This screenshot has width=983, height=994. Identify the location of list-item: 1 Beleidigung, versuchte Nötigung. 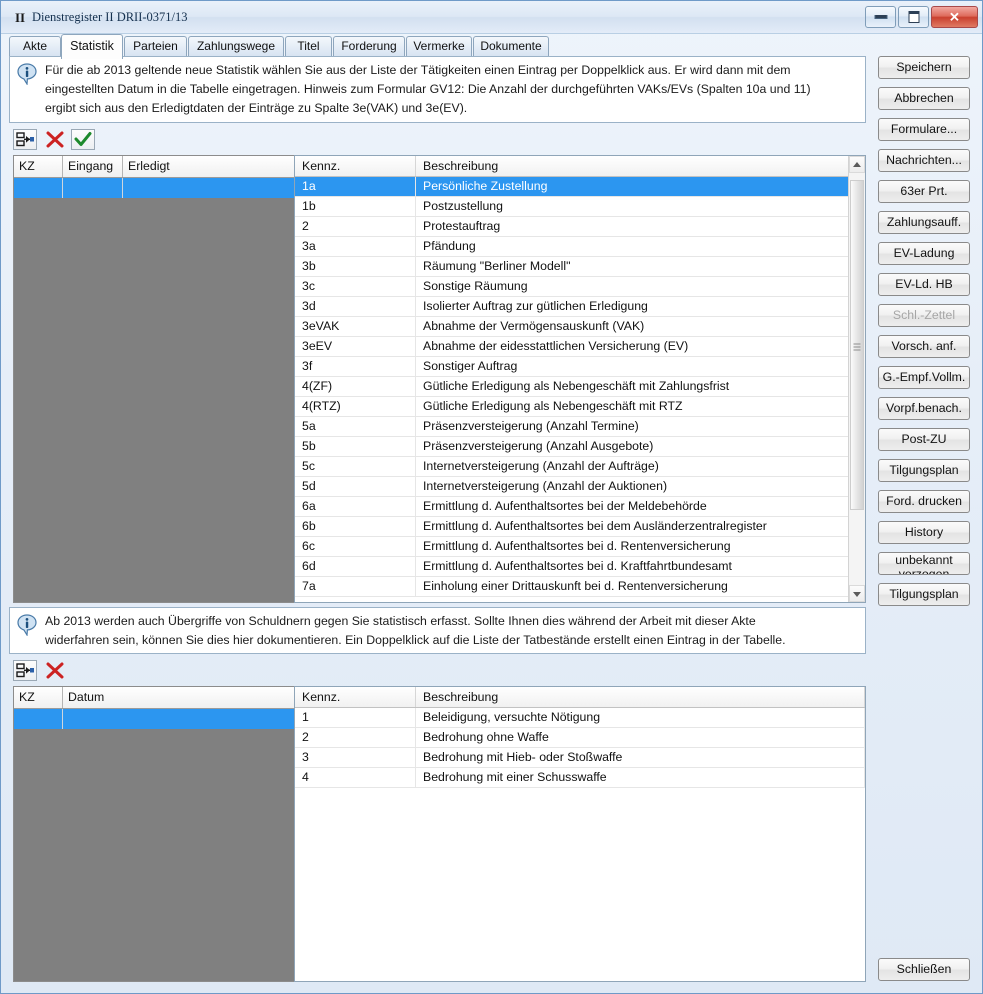
(580, 718).